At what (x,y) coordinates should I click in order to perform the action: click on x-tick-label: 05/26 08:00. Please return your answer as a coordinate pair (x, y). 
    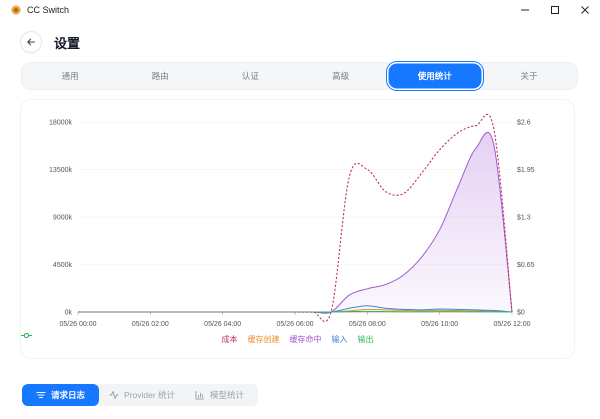
    Looking at the image, I should click on (367, 324).